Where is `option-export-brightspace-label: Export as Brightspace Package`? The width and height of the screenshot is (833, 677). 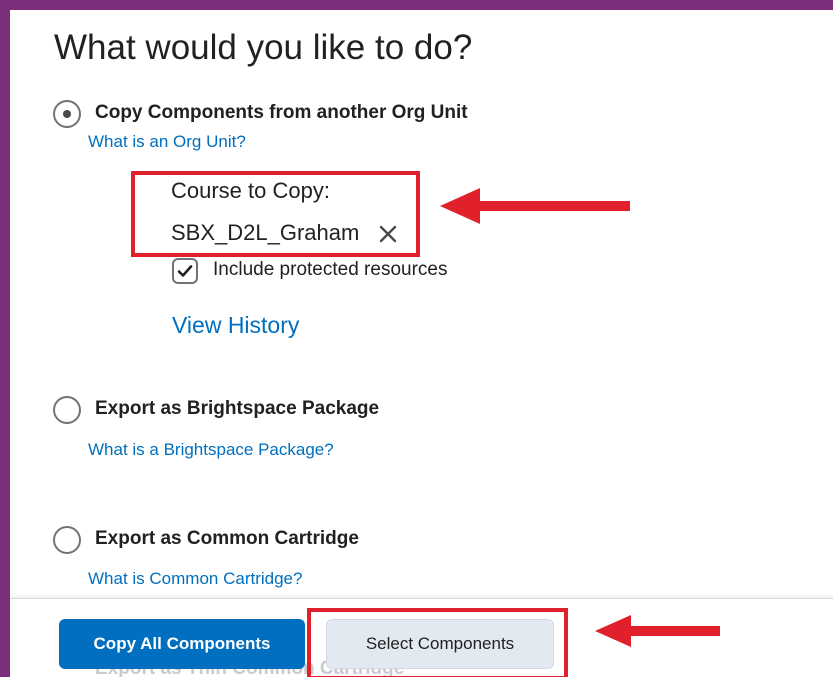
option-export-brightspace-label: Export as Brightspace Package is located at coordinates (237, 408).